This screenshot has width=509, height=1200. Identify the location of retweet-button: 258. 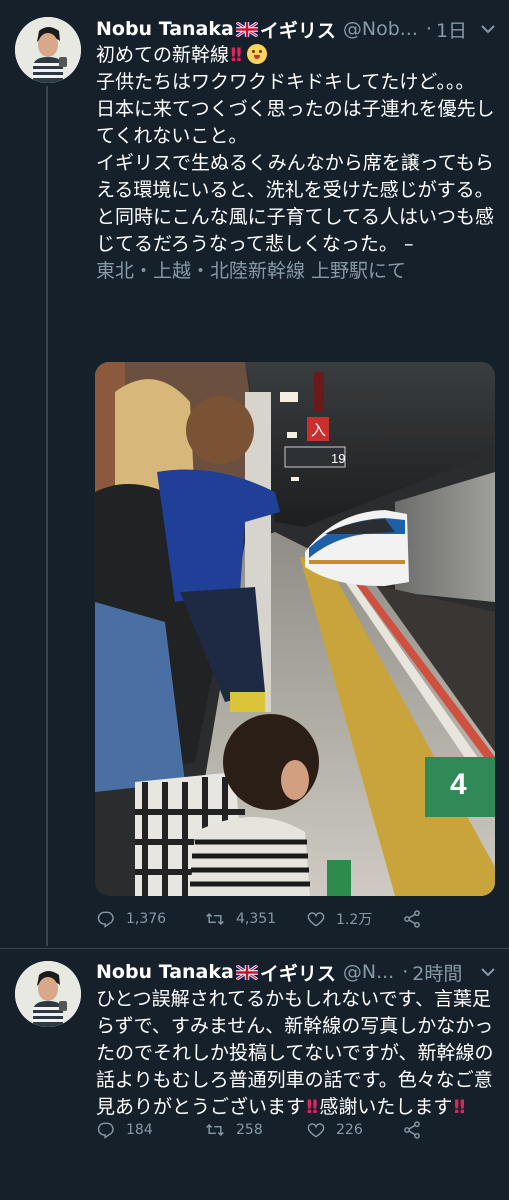
(255, 1130).